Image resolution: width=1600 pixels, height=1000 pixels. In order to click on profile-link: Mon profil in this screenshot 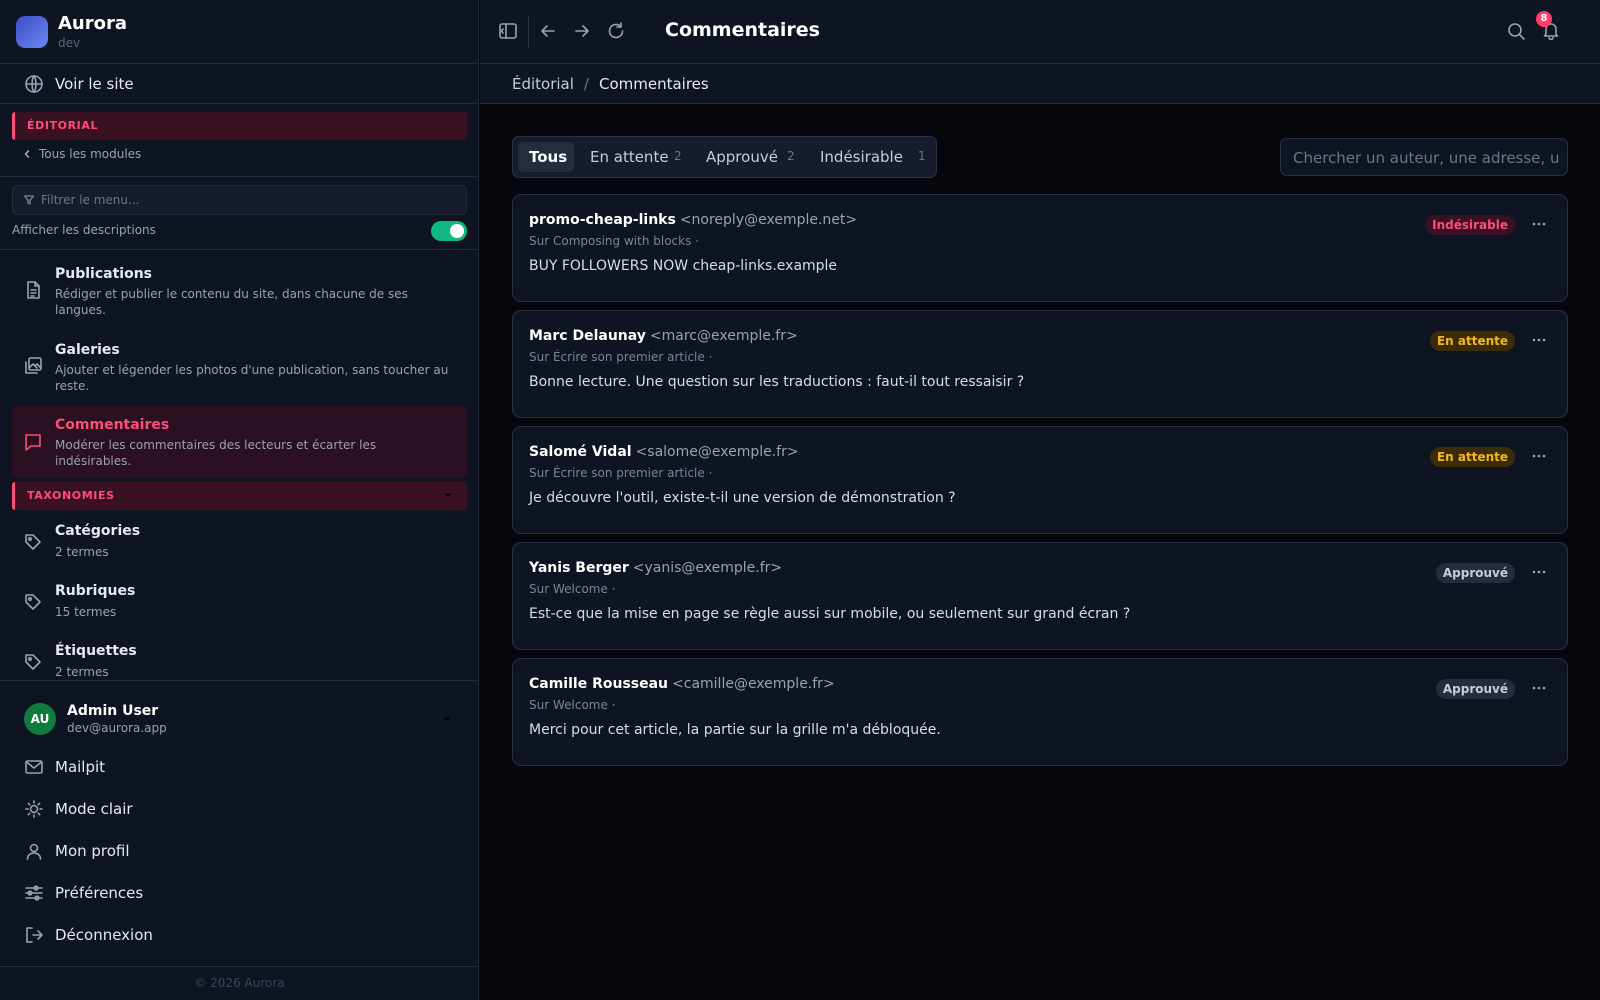, I will do `click(239, 851)`.